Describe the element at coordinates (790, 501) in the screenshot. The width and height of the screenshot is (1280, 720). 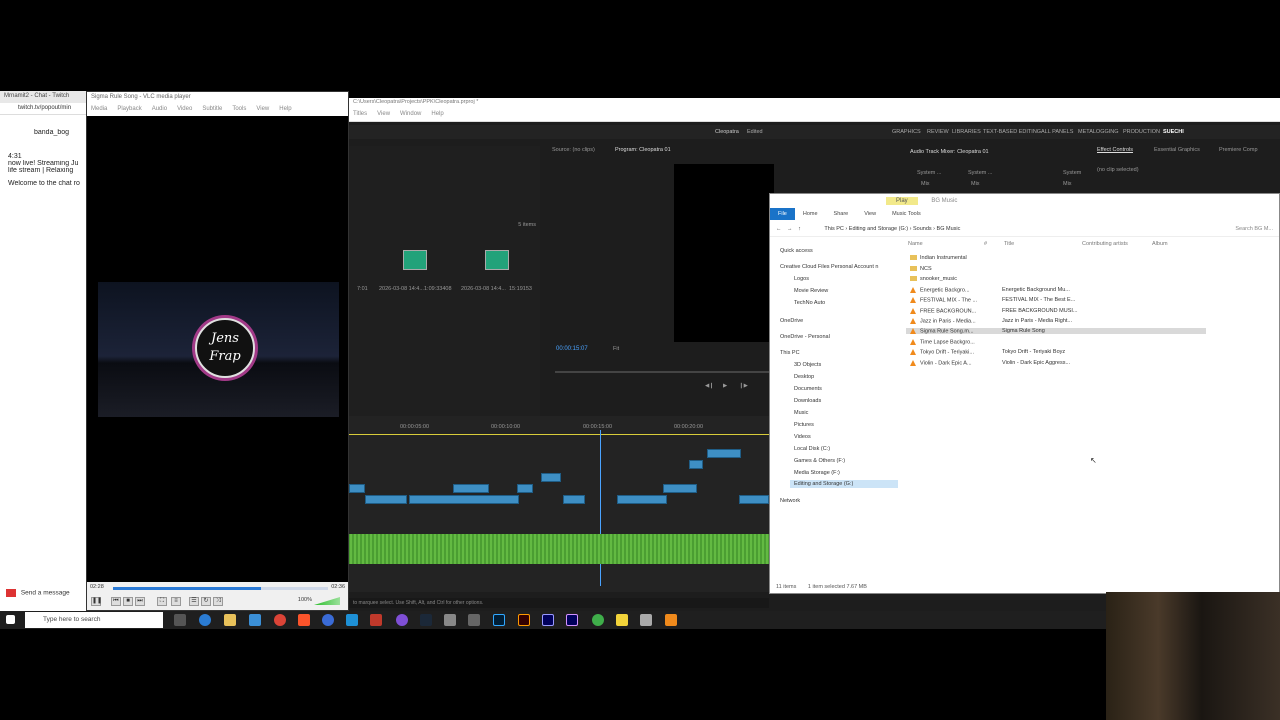
I see `nav-network: Network` at that location.